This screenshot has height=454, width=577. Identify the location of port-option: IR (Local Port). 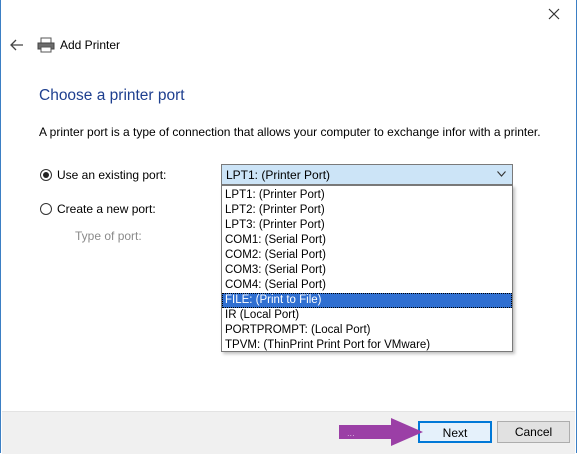
(367, 315).